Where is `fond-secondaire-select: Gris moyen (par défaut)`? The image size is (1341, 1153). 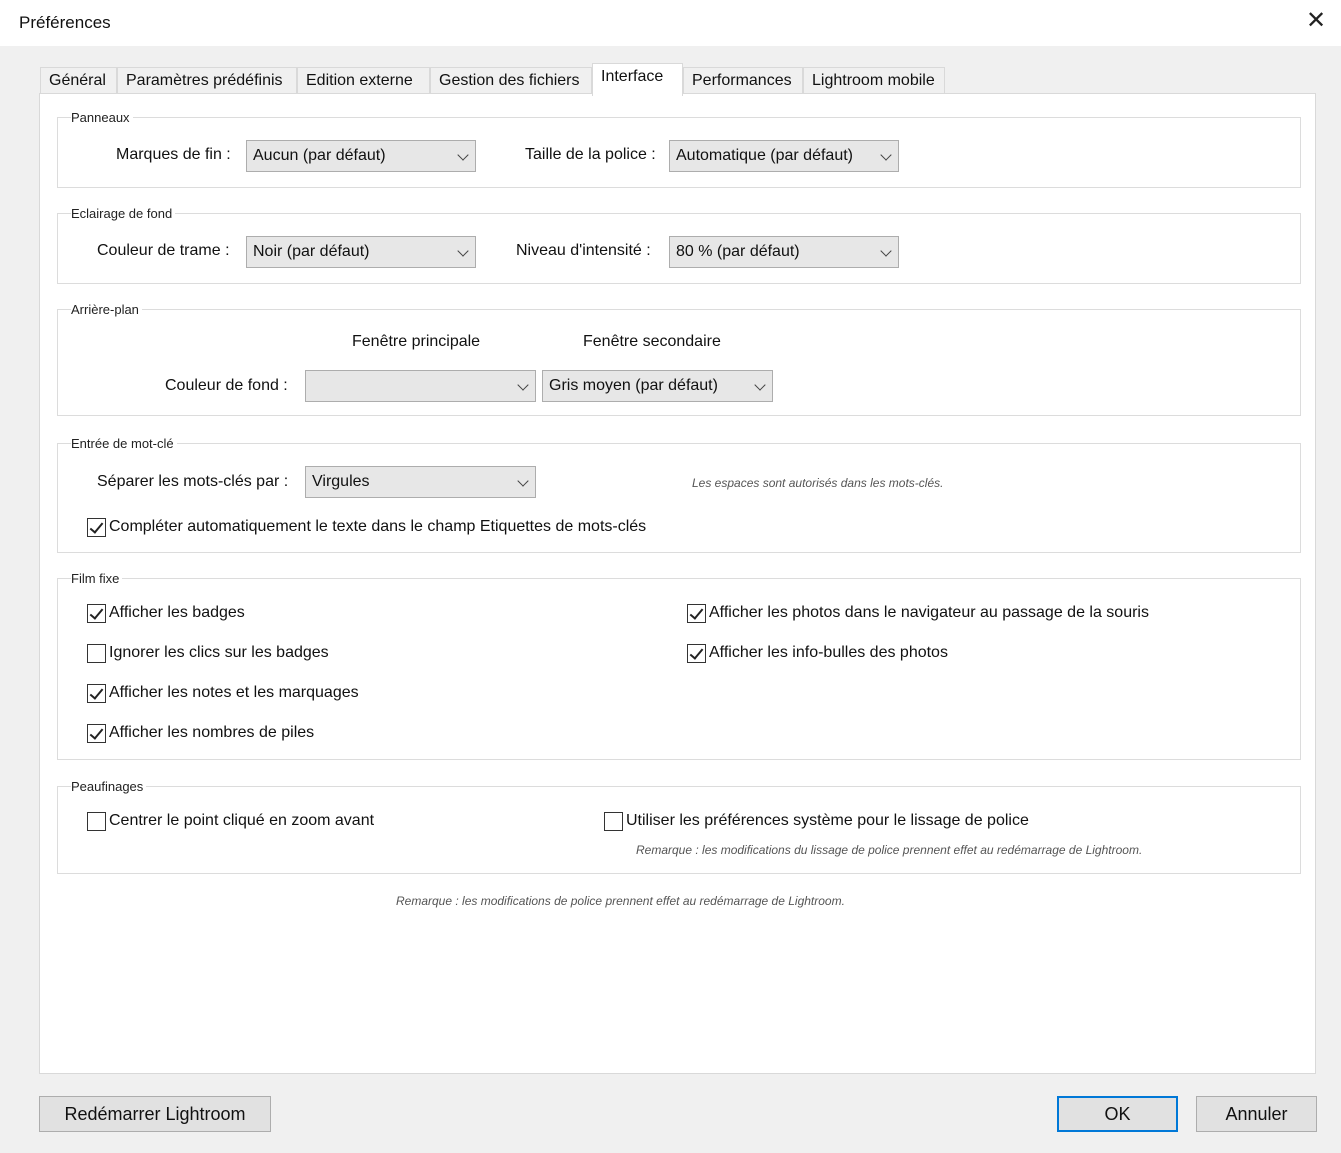 fond-secondaire-select: Gris moyen (par défaut) is located at coordinates (657, 386).